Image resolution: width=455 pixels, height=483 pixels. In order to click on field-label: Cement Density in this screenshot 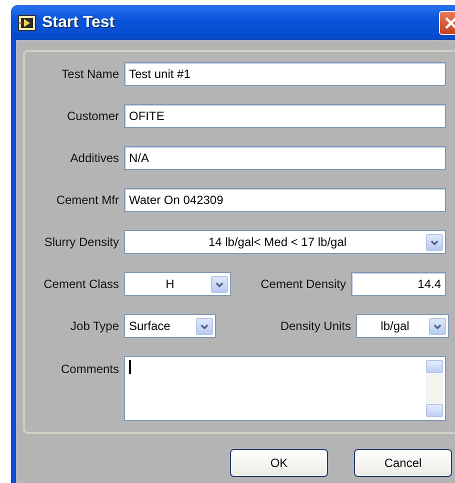, I will do `click(303, 284)`.